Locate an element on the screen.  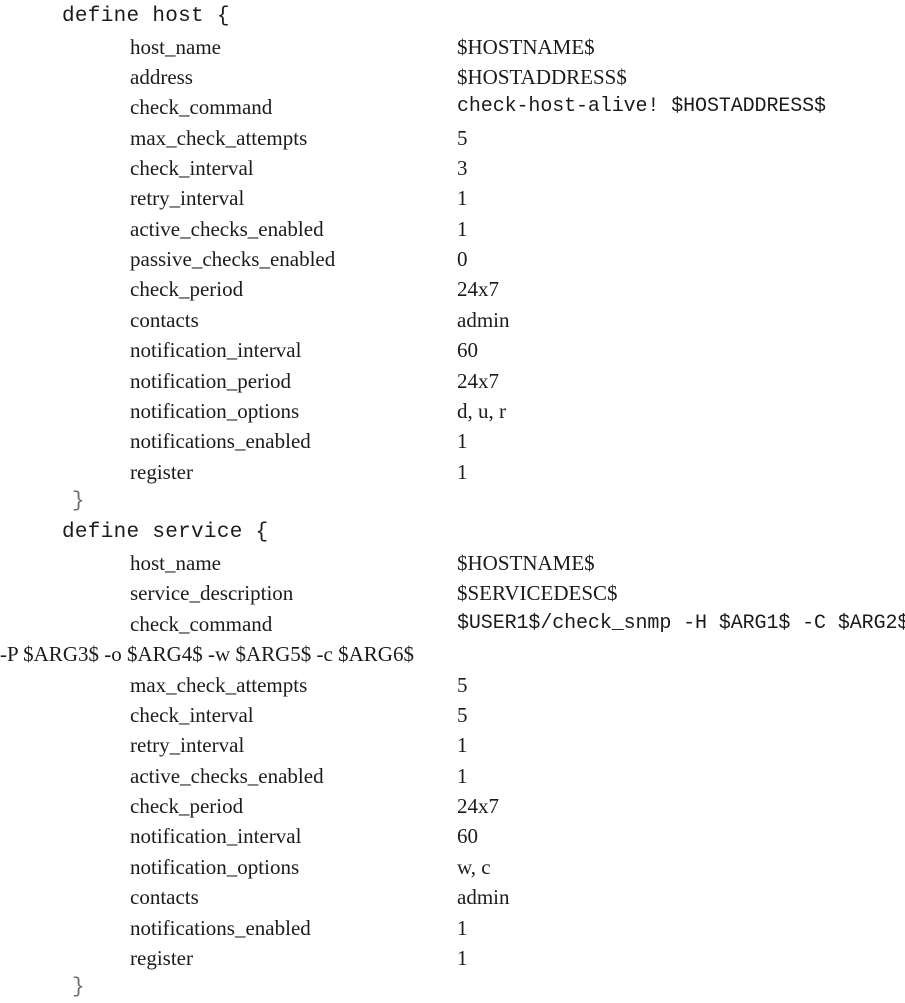
directive-value: $HOSTADDRESS$ is located at coordinates (542, 77).